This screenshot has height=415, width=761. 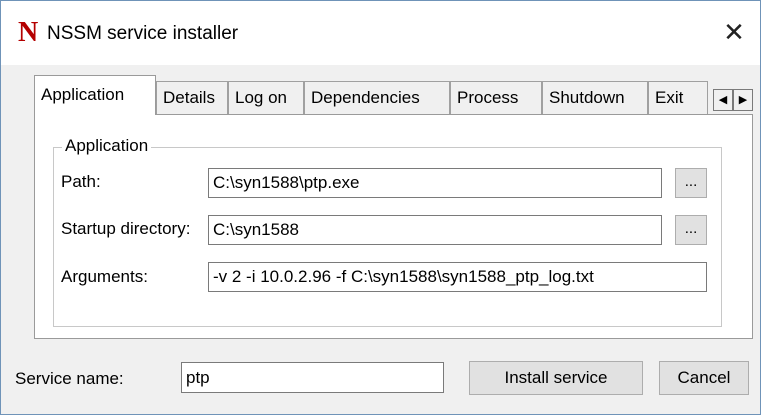 I want to click on tab-details: Details, so click(x=192, y=98).